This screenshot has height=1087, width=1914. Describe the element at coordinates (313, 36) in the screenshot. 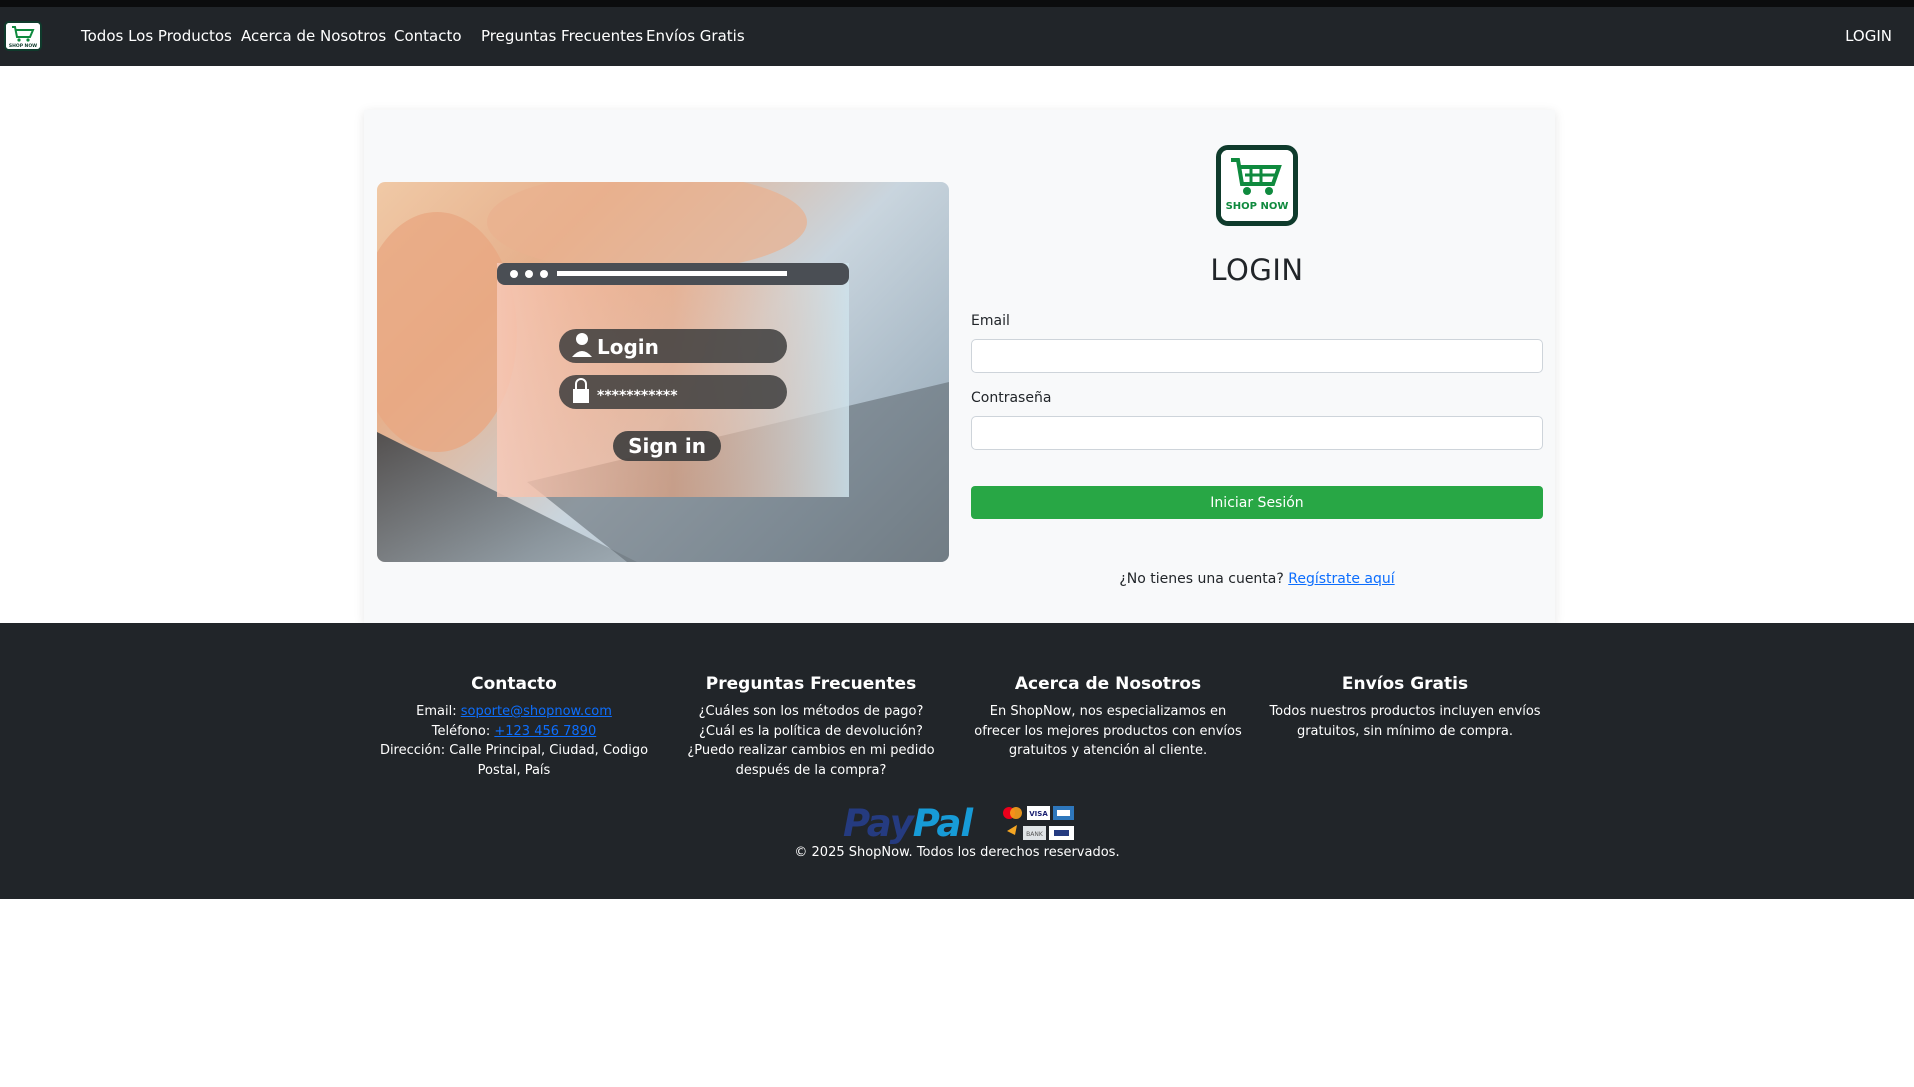

I see `nav-about: Acerca de Nosotros` at that location.